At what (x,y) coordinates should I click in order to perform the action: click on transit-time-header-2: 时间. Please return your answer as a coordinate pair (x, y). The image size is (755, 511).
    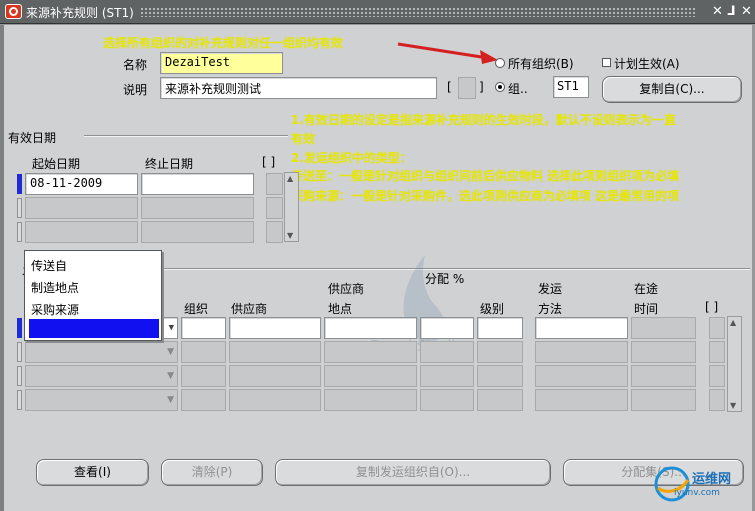
    Looking at the image, I should click on (646, 309).